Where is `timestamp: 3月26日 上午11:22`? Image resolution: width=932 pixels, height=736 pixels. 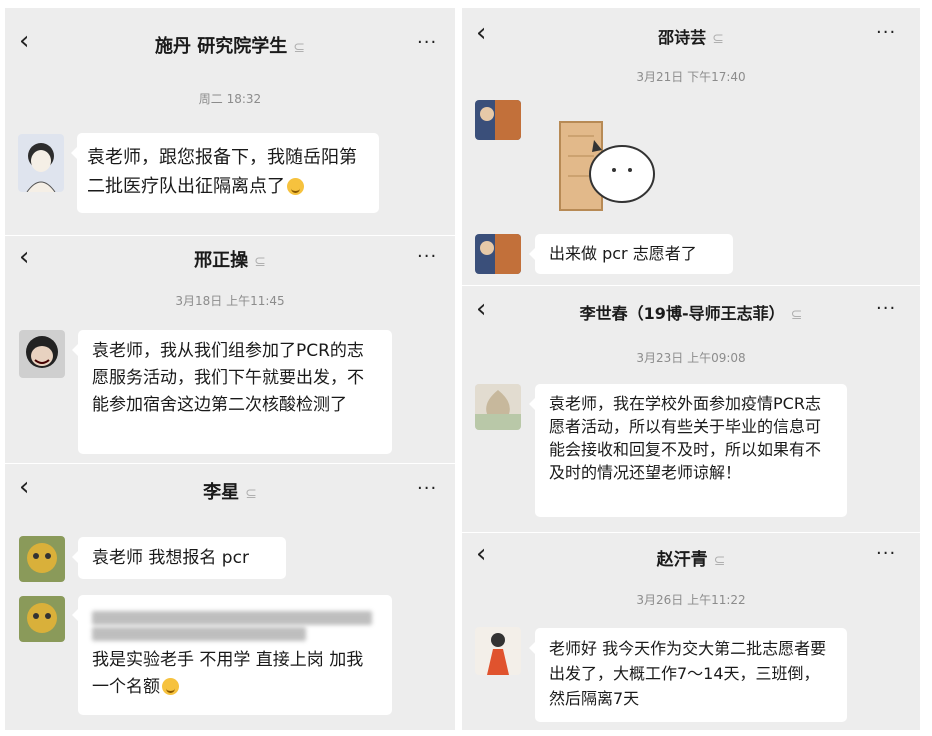
timestamp: 3月26日 上午11:22 is located at coordinates (691, 600).